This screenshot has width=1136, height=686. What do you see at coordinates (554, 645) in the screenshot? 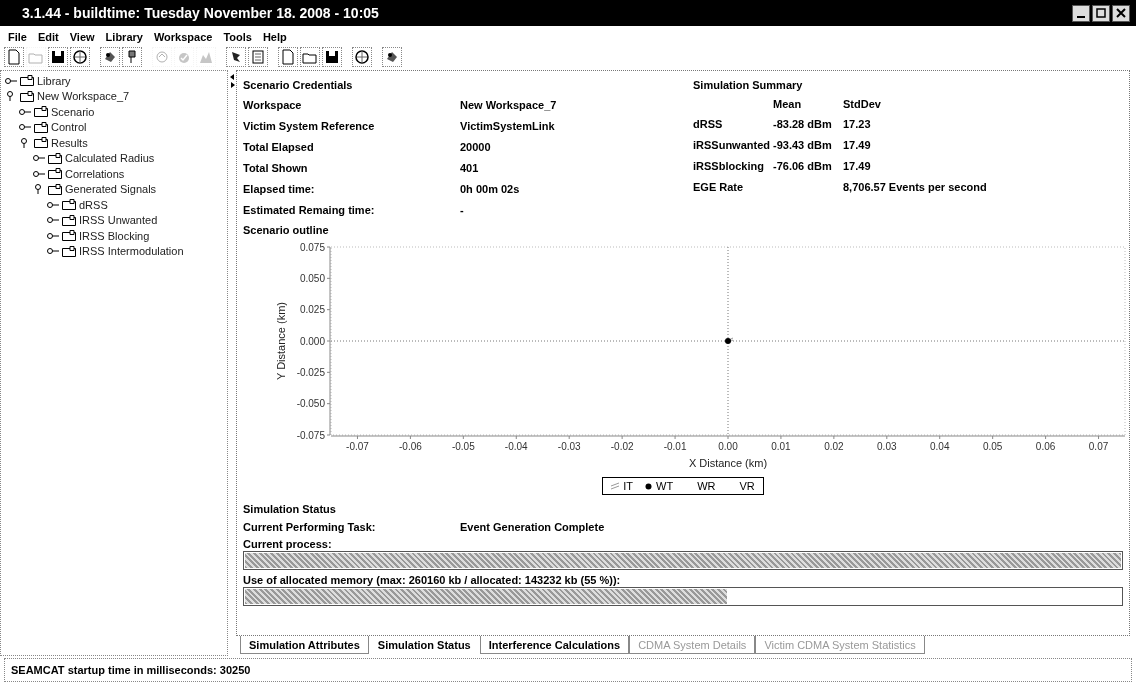
I see `tab: Interference Calculations` at bounding box center [554, 645].